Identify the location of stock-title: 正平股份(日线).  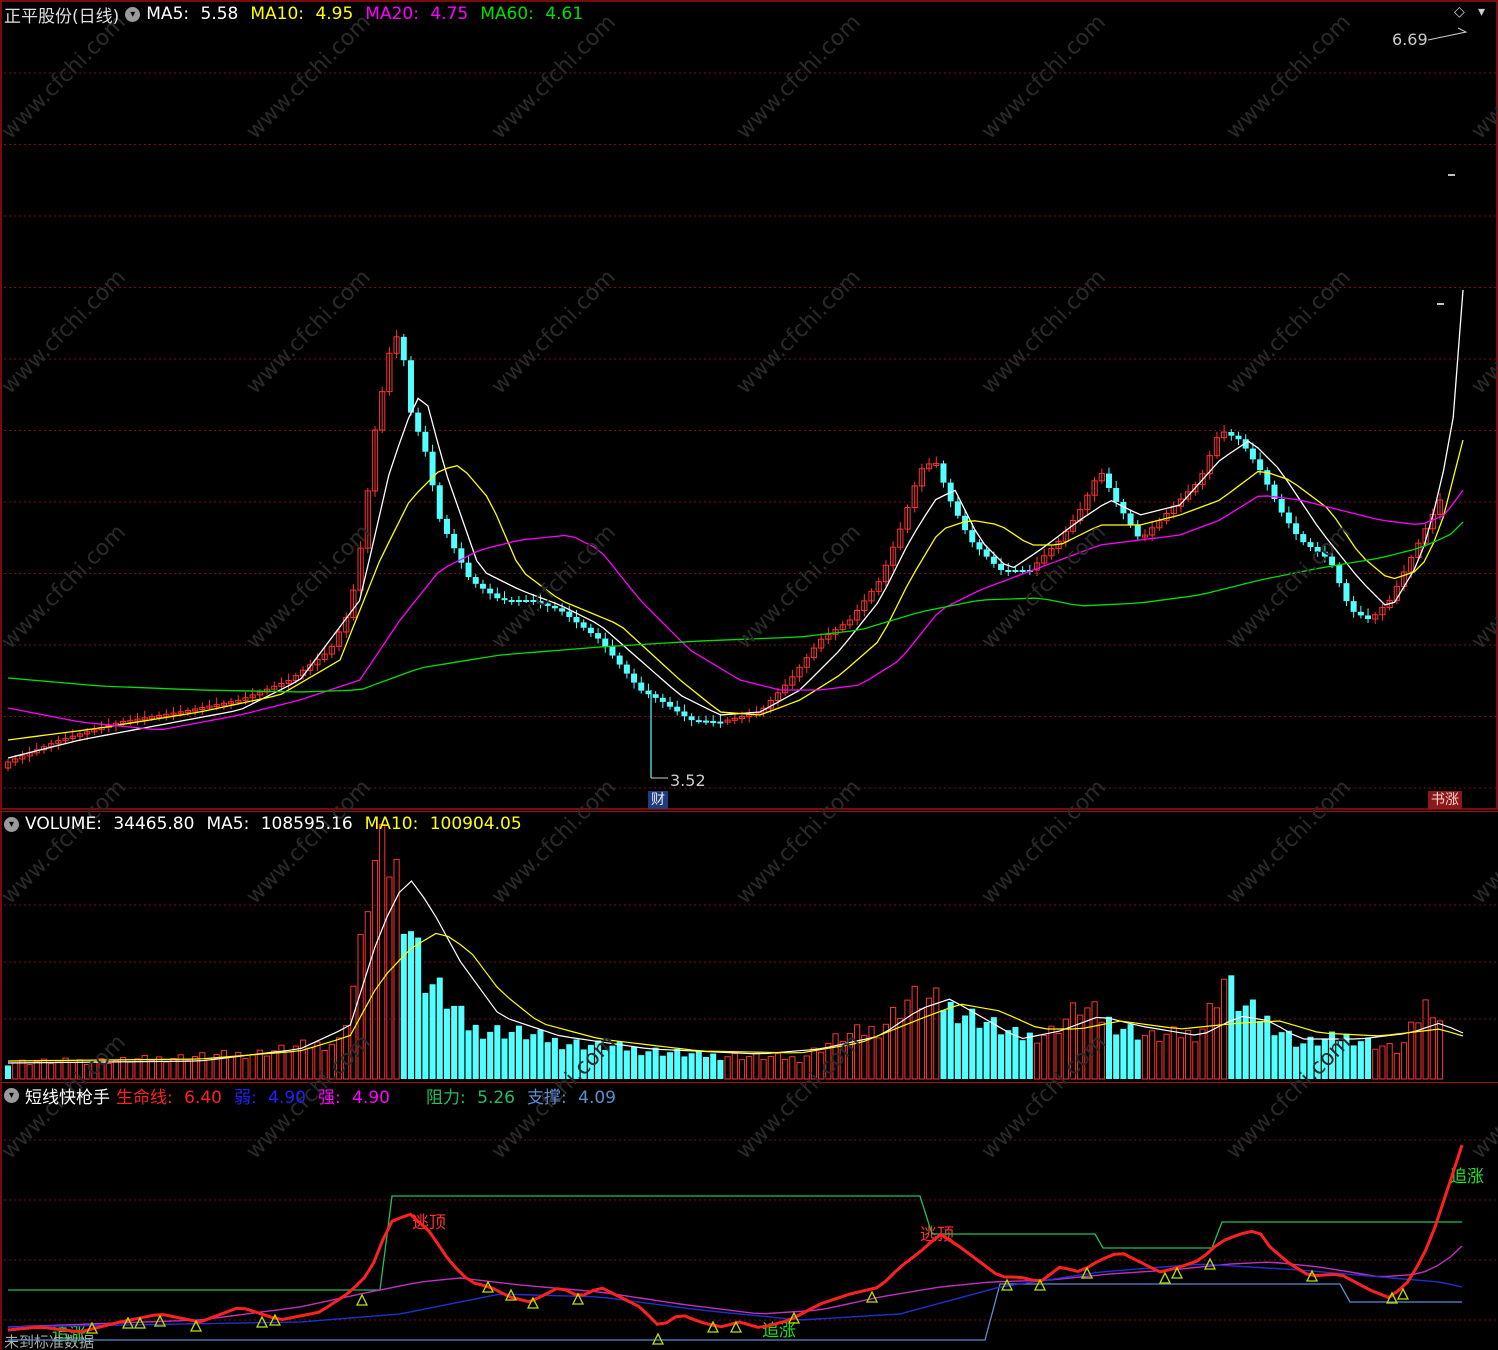
(62, 16).